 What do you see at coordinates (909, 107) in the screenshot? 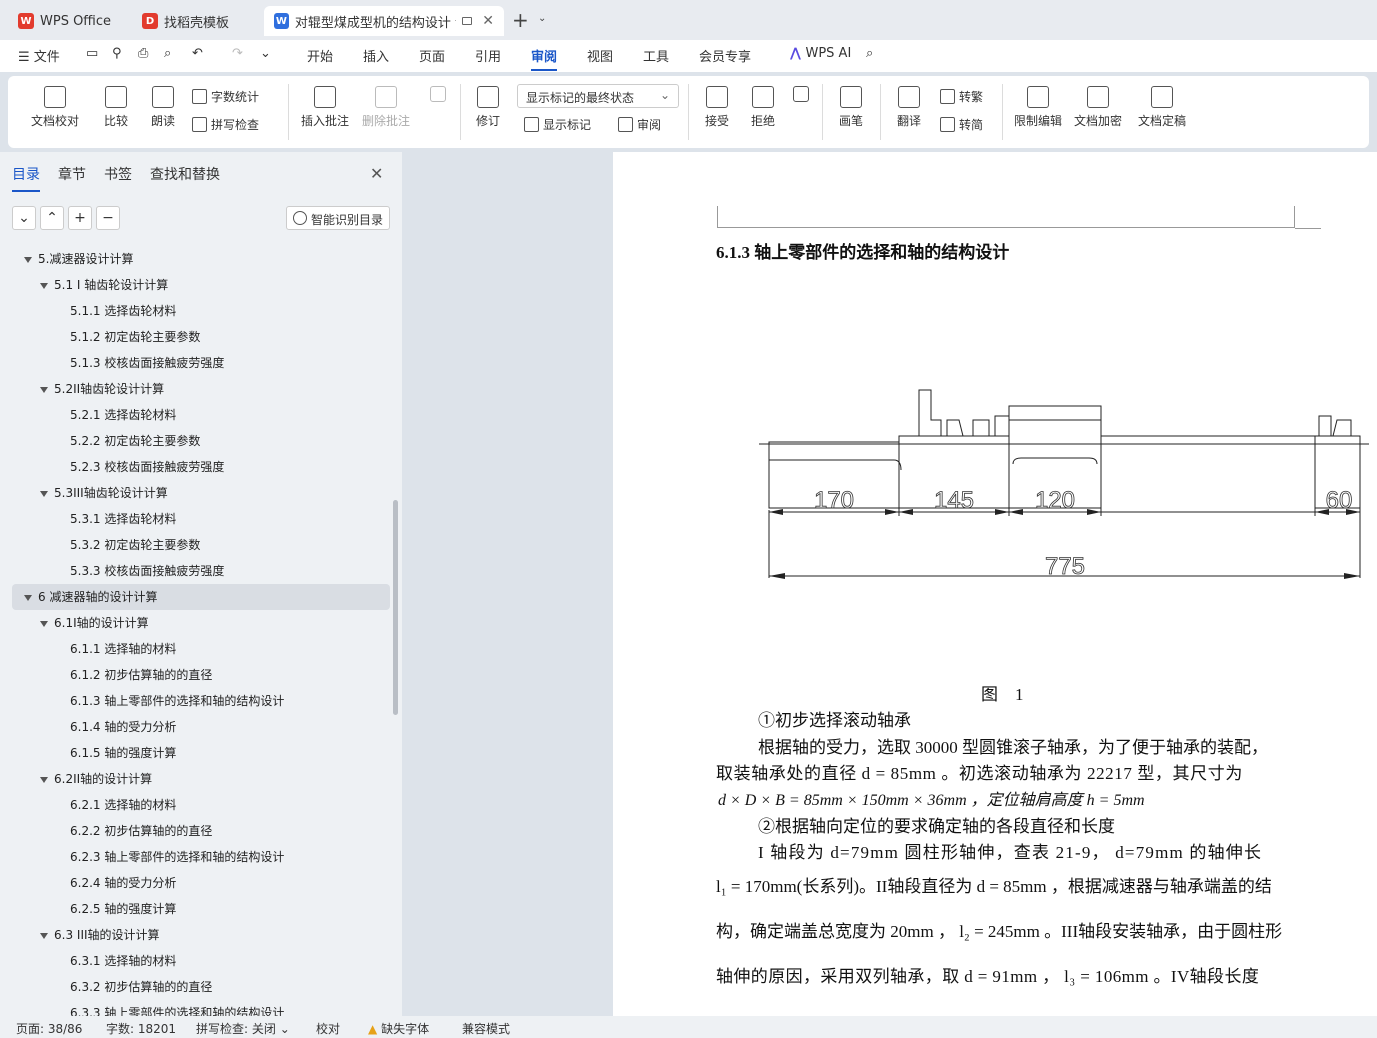
I see `translate-button: 翻译` at bounding box center [909, 107].